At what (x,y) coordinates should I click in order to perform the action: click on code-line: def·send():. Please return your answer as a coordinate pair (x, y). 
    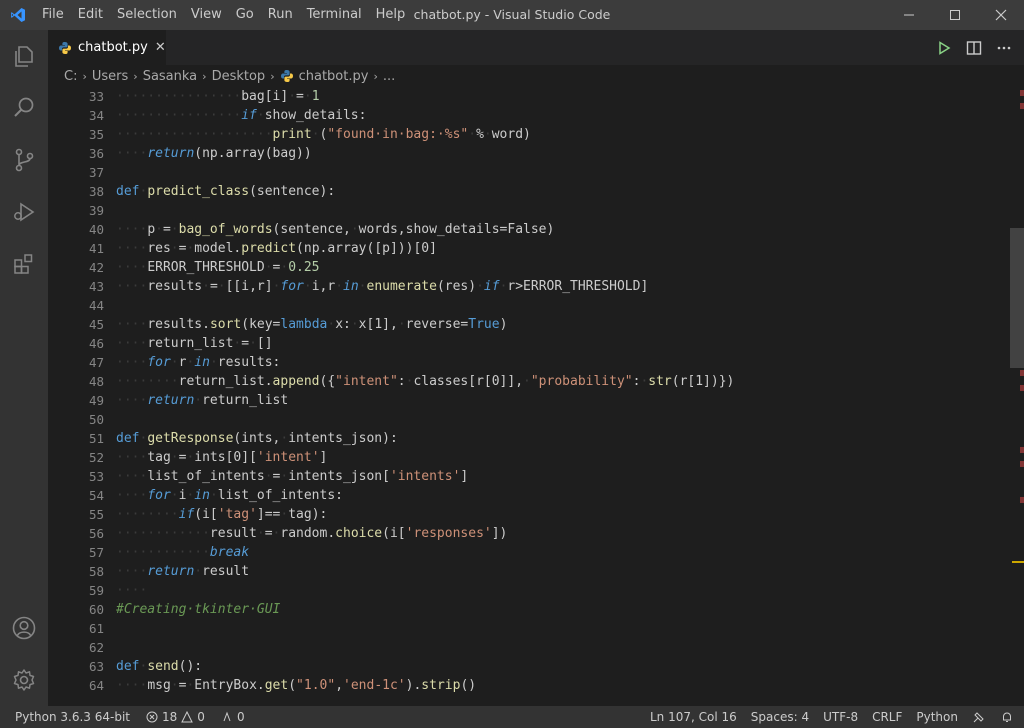
    Looking at the image, I should click on (425, 666).